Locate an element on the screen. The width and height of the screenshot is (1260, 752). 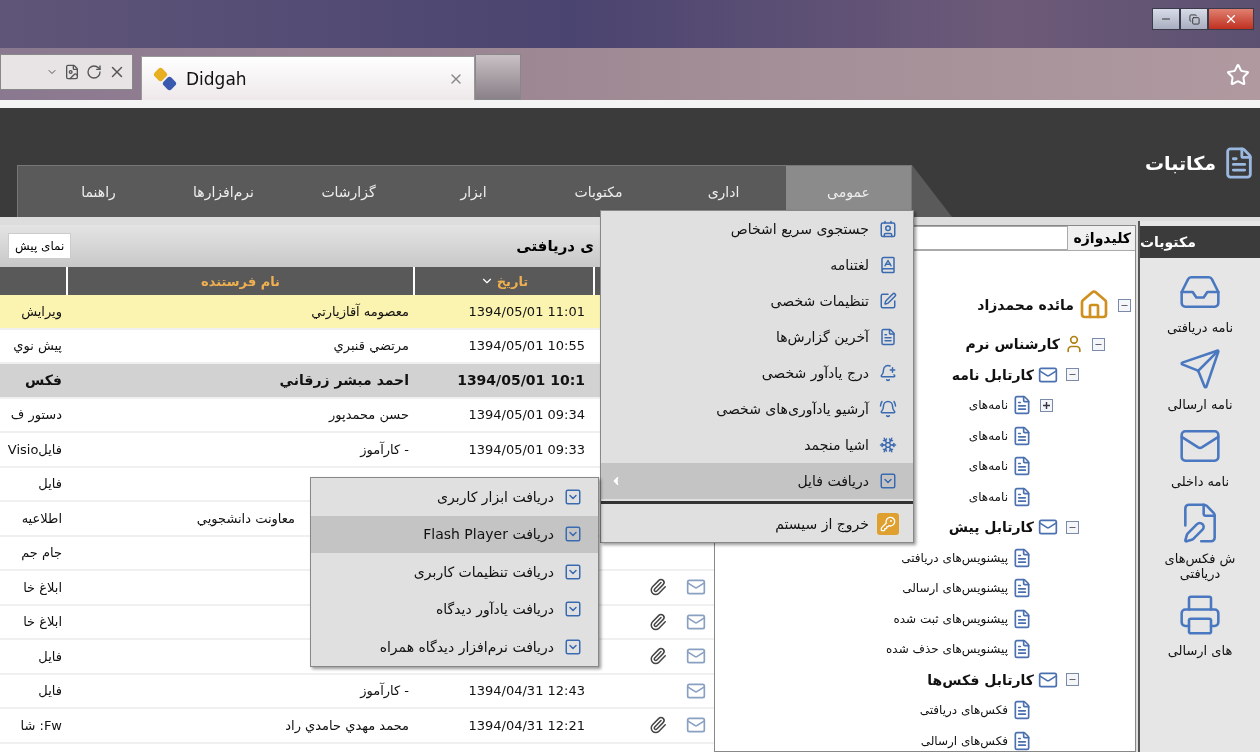
date-cell: 1394/05/01 09:33 is located at coordinates (526, 449).